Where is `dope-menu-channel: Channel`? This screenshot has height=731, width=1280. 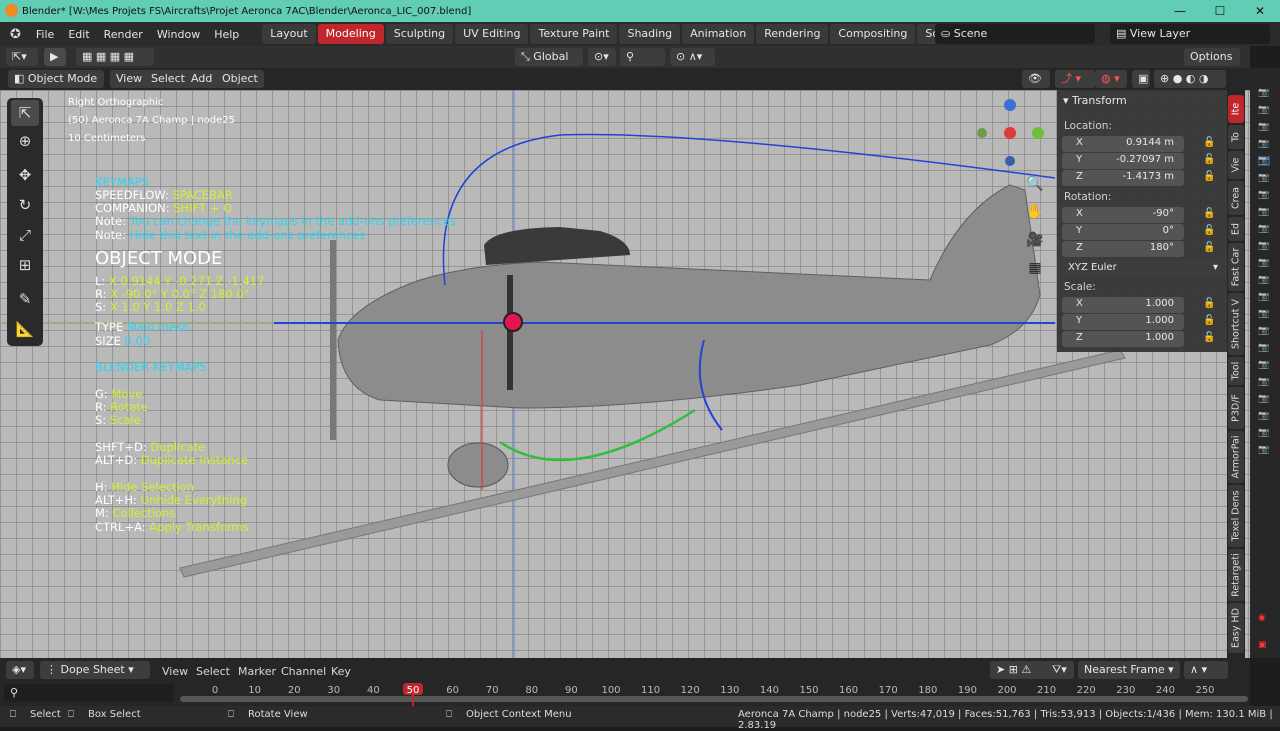
dope-menu-channel: Channel is located at coordinates (303, 671).